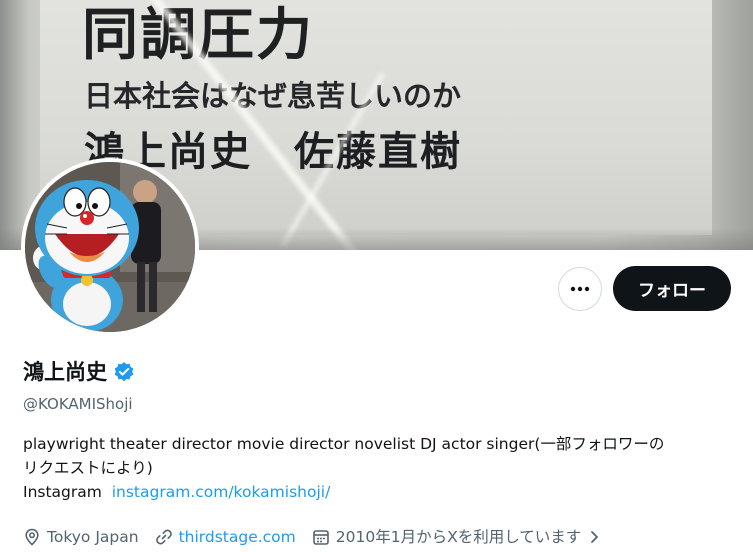 The width and height of the screenshot is (753, 552). I want to click on more-options-button, so click(580, 289).